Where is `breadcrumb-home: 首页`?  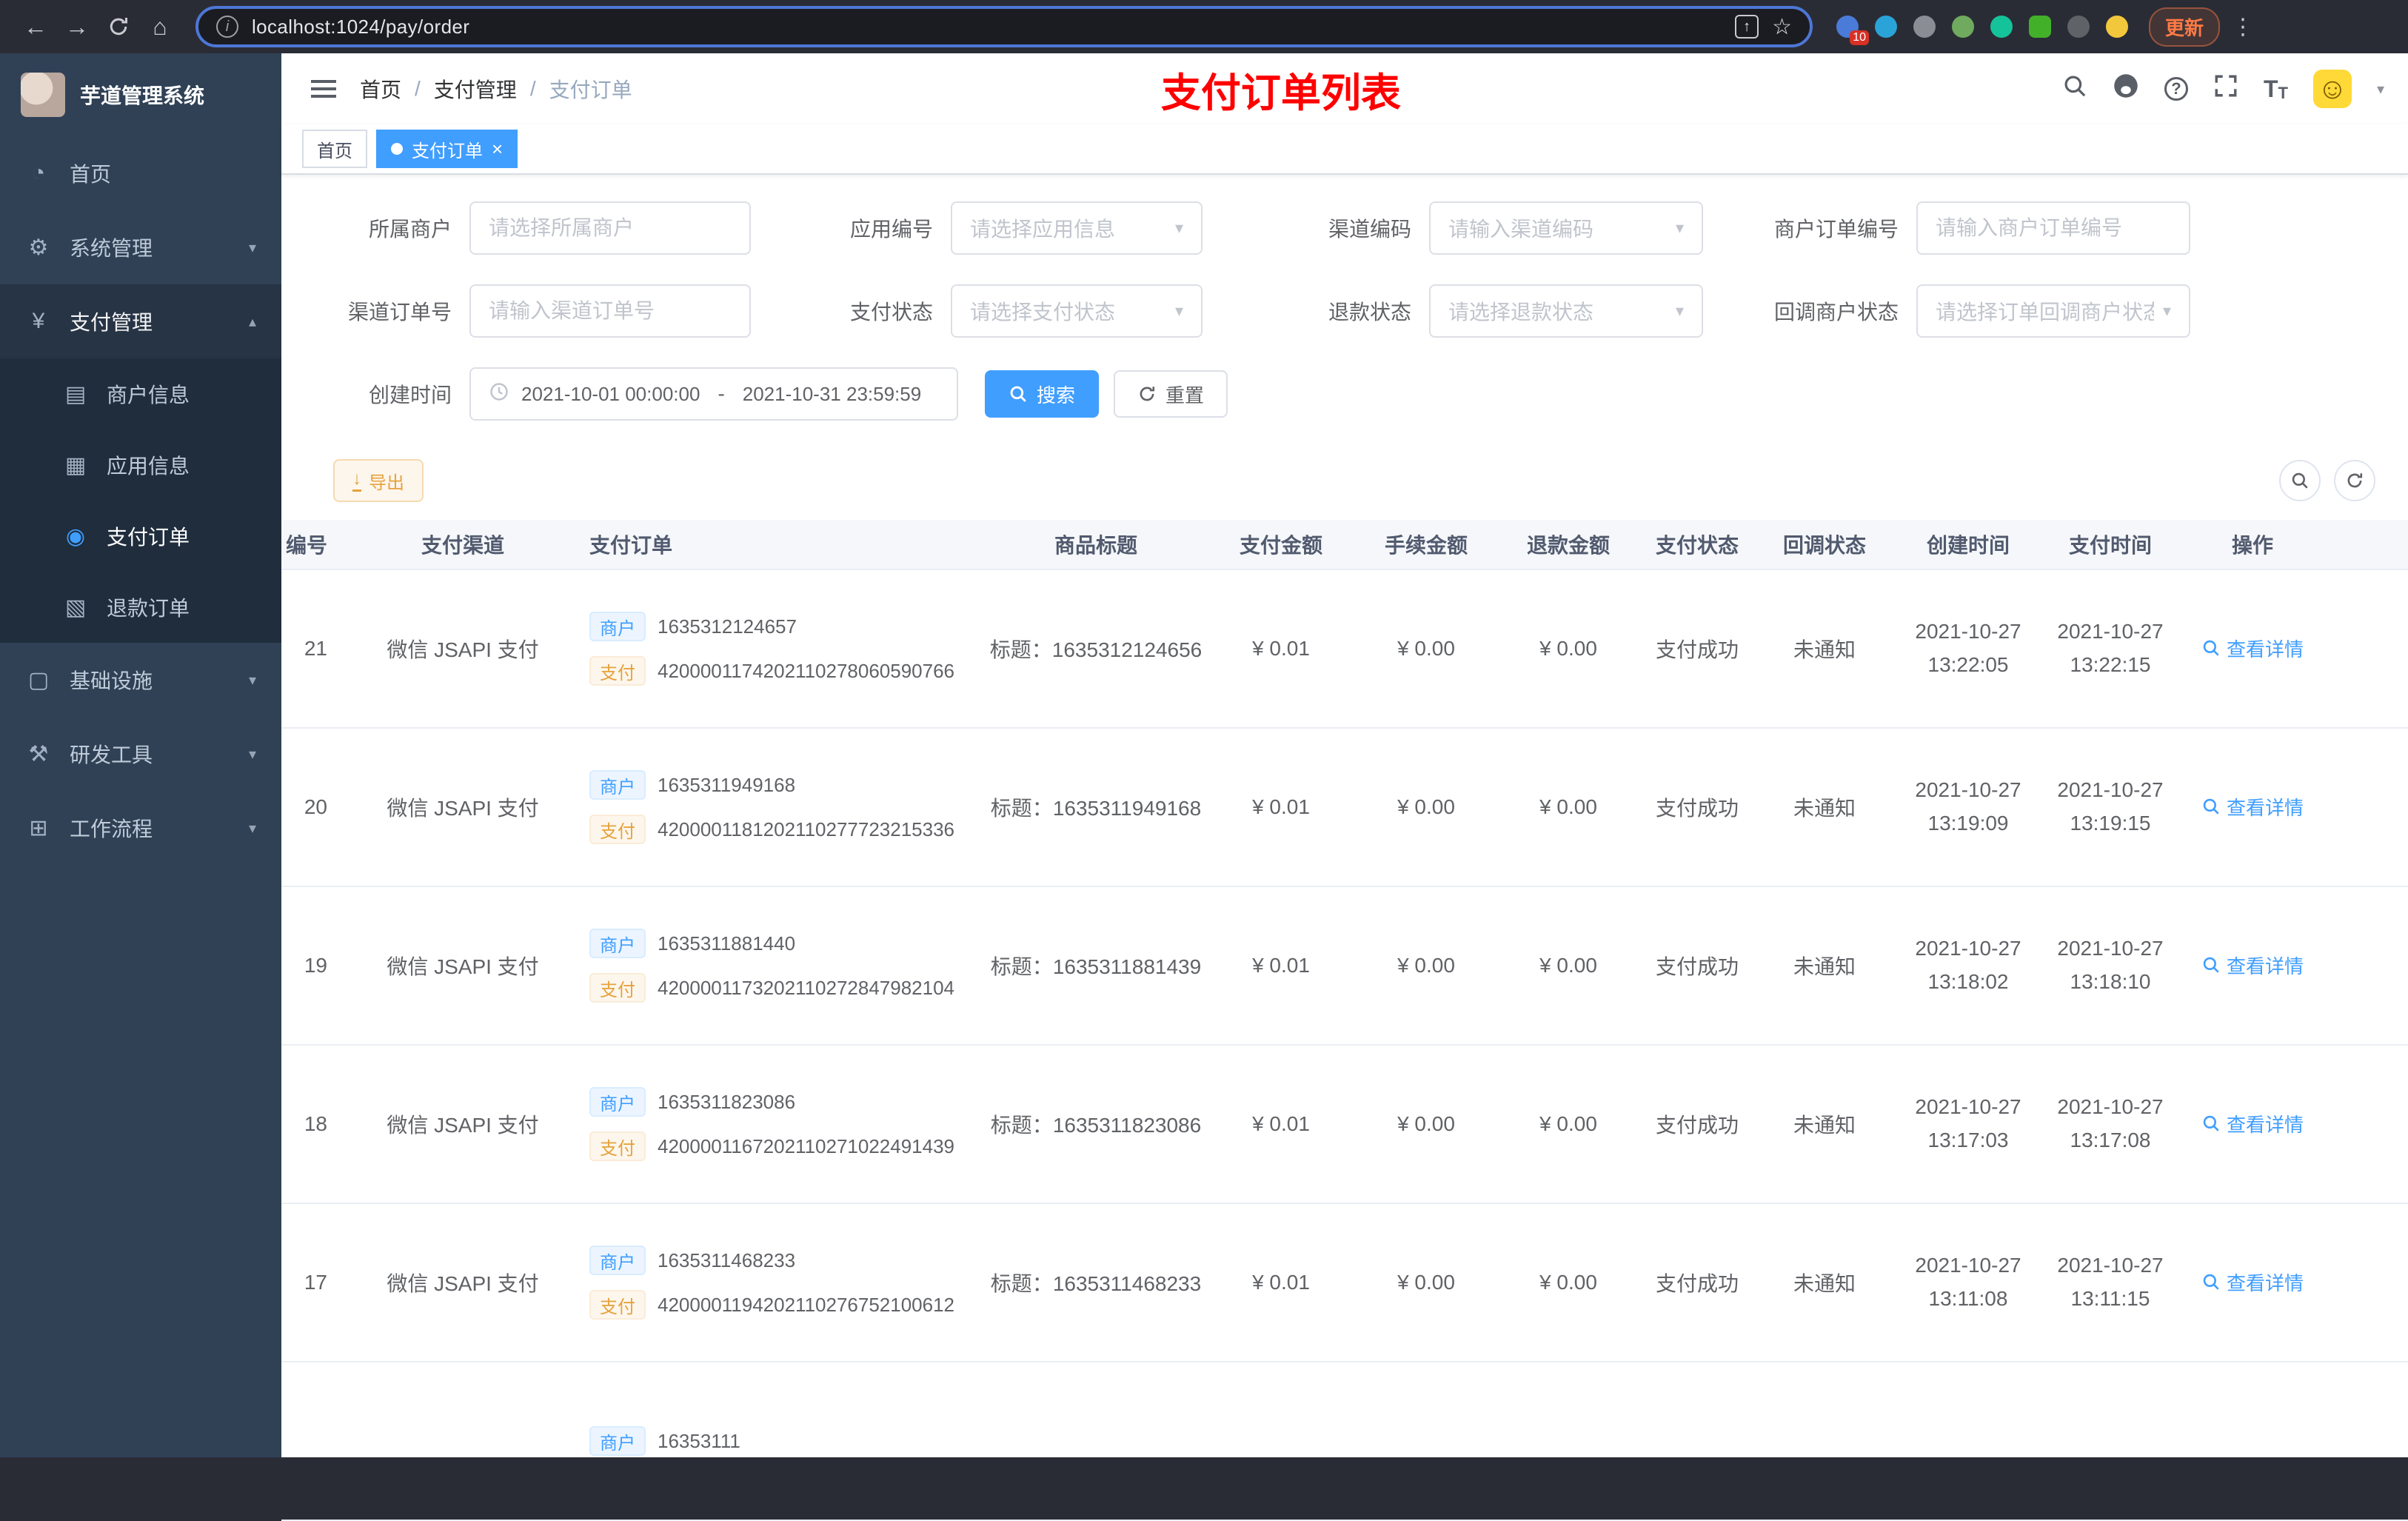 breadcrumb-home: 首页 is located at coordinates (380, 89).